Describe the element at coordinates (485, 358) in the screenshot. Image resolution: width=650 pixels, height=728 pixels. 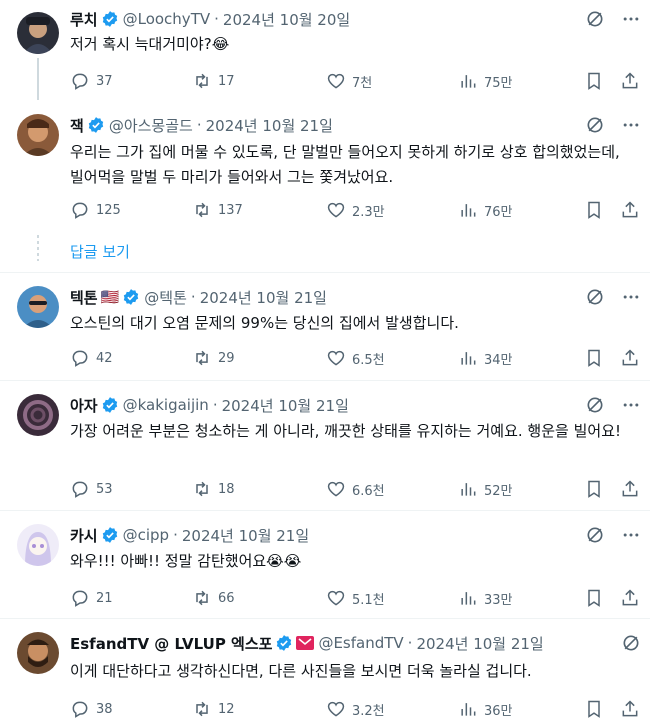
I see `views-button: 34만` at that location.